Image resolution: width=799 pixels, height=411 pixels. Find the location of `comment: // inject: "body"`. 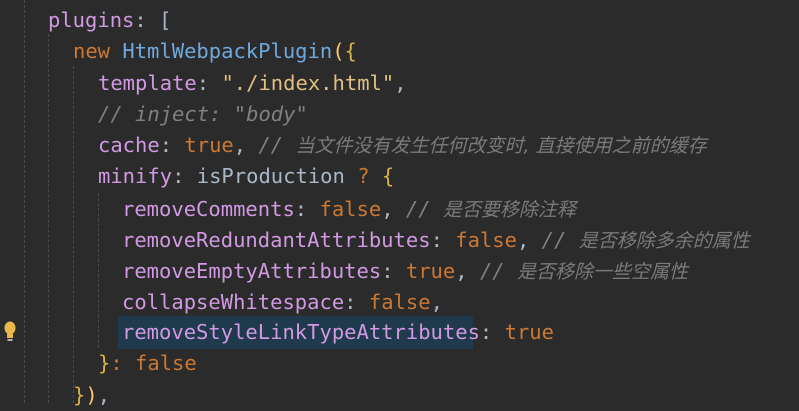

comment: // inject: "body" is located at coordinates (203, 114).